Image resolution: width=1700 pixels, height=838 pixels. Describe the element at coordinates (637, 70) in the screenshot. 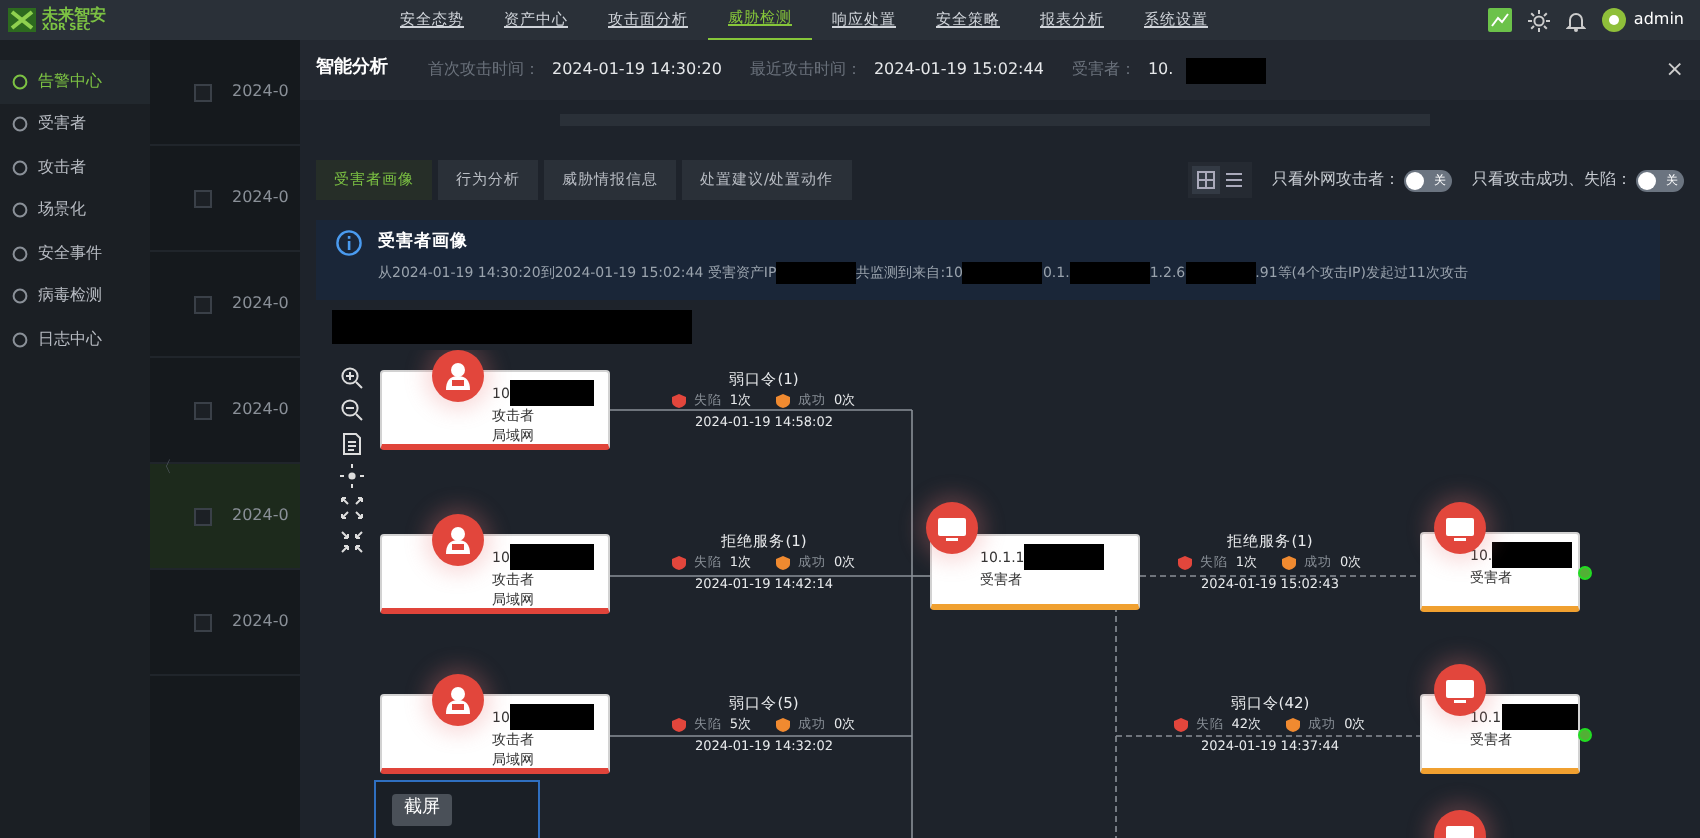

I see `field-value: 2024-01-19 14:30:20` at that location.